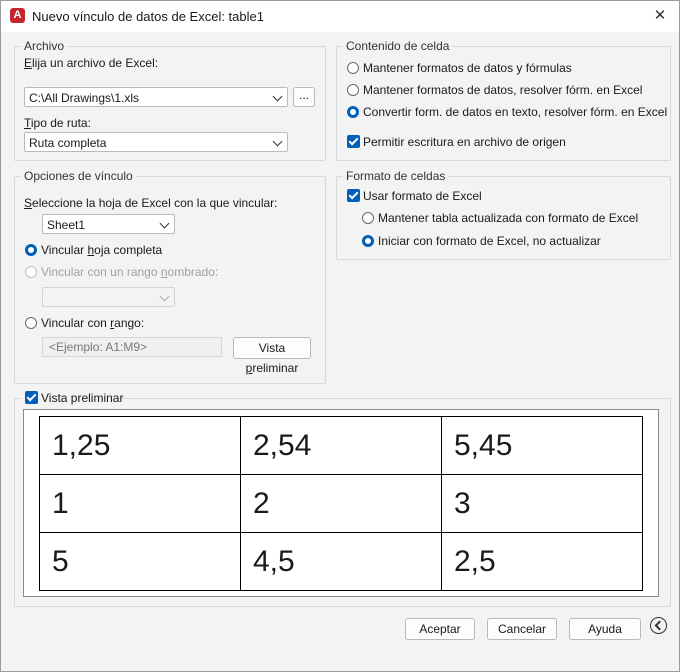  I want to click on keep-formats-formulas-radio, so click(353, 68).